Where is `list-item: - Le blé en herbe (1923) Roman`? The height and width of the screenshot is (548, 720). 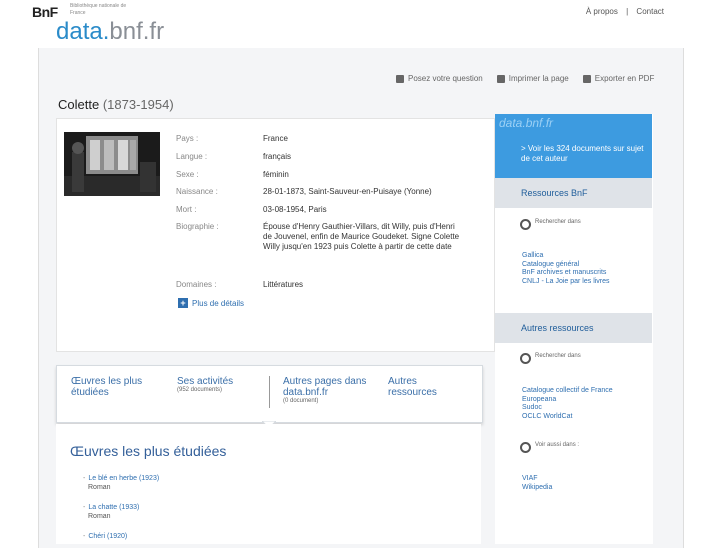
list-item: - Le blé en herbe (1923) Roman is located at coordinates (121, 483).